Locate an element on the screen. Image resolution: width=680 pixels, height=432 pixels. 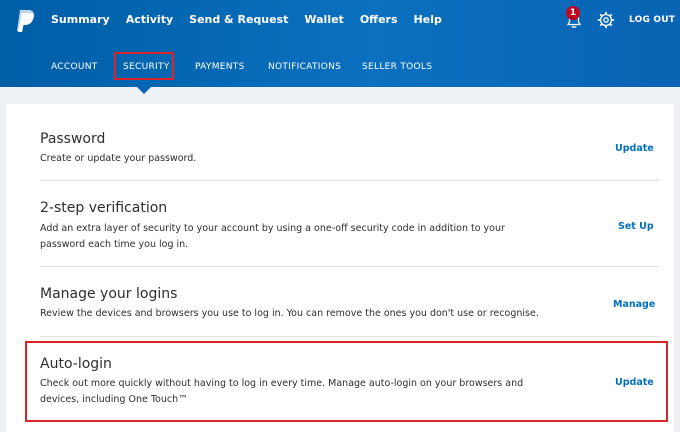
2-step-setup-link: Set Up is located at coordinates (636, 226).